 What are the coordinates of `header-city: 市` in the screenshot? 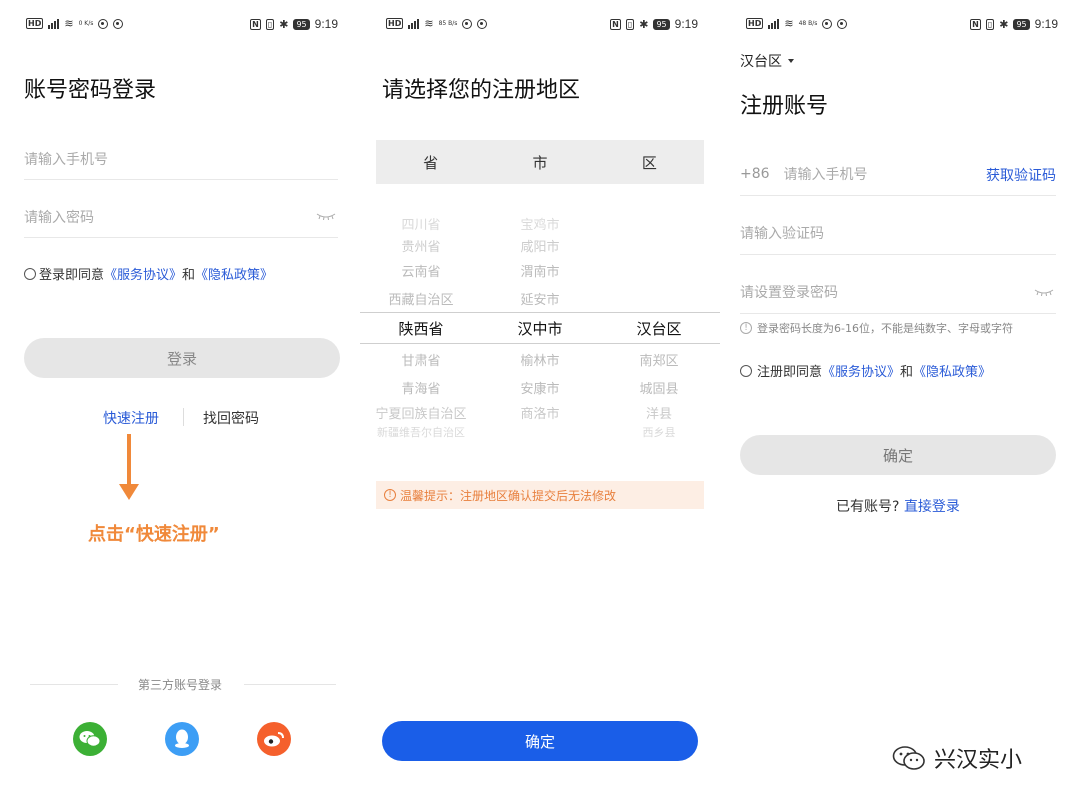 It's located at (540, 162).